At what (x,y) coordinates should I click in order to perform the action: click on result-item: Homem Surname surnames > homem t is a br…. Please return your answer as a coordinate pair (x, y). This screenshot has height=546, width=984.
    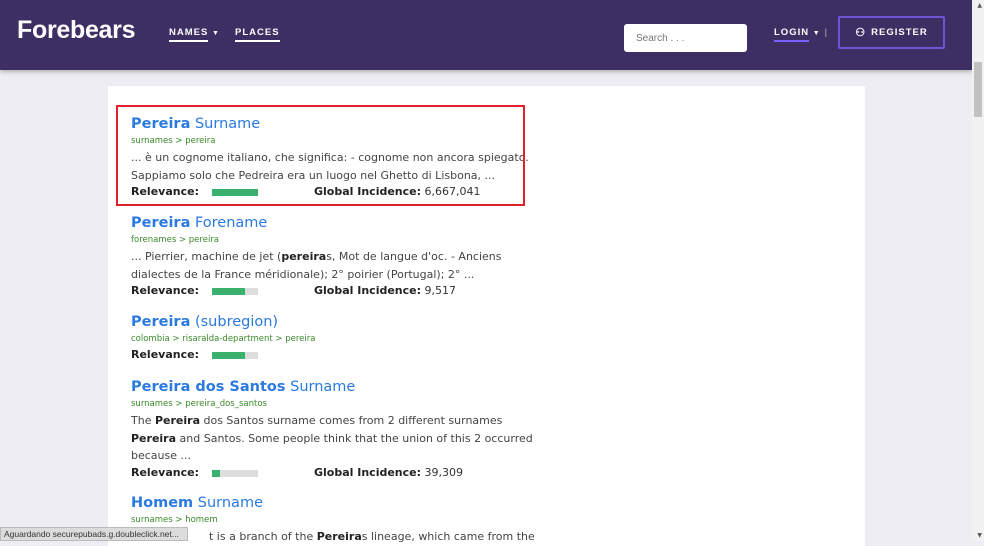
    Looking at the image, I should click on (341, 520).